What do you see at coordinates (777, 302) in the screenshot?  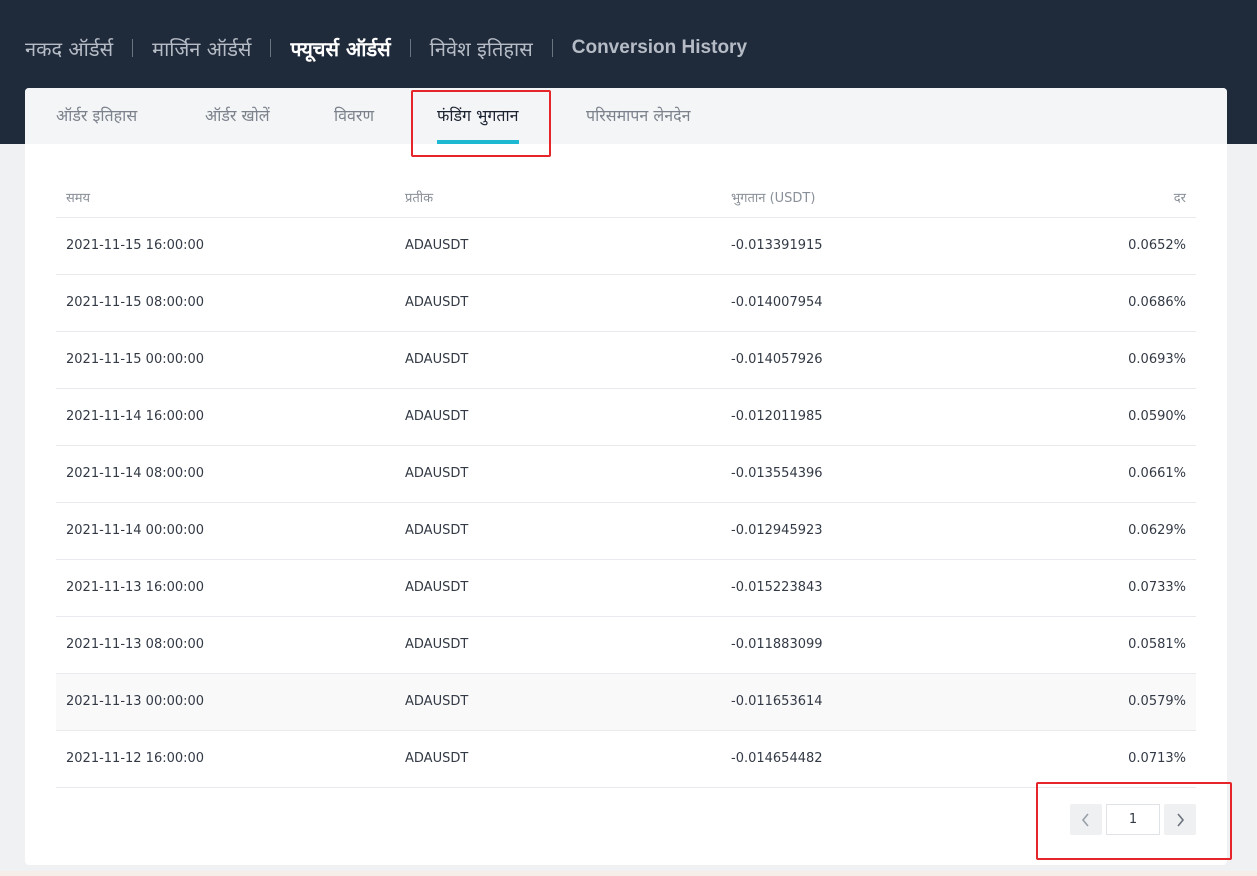 I see `cell-payment: -0.014007954` at bounding box center [777, 302].